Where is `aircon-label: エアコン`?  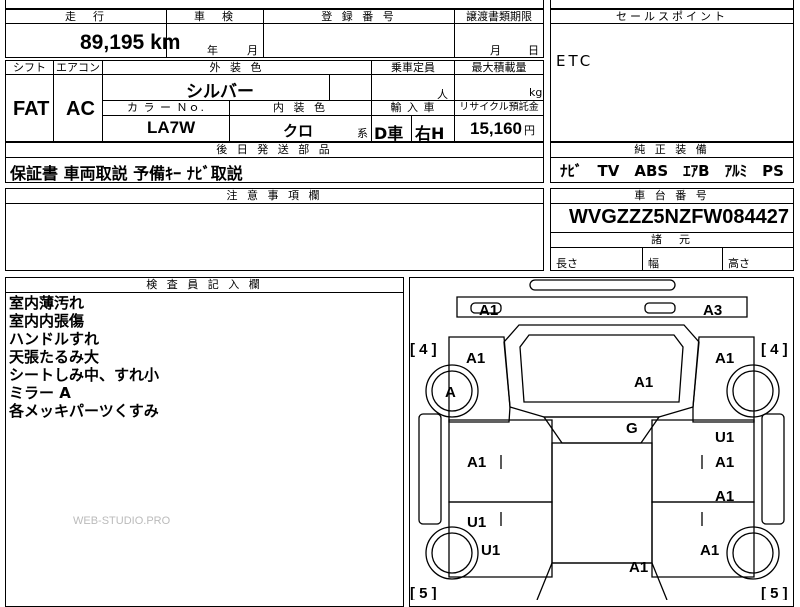 aircon-label: エアコン is located at coordinates (78, 67).